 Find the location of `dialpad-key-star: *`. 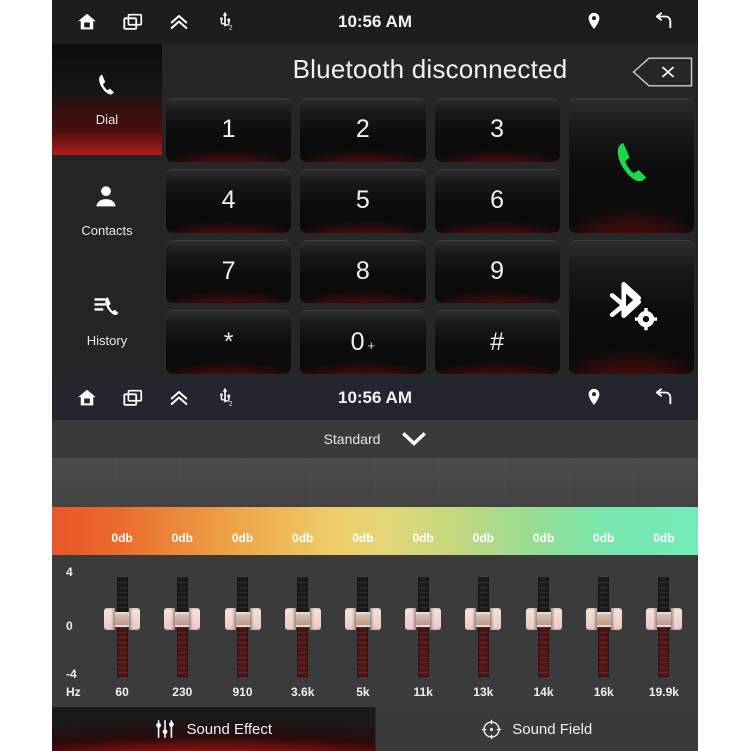

dialpad-key-star: * is located at coordinates (229, 342).